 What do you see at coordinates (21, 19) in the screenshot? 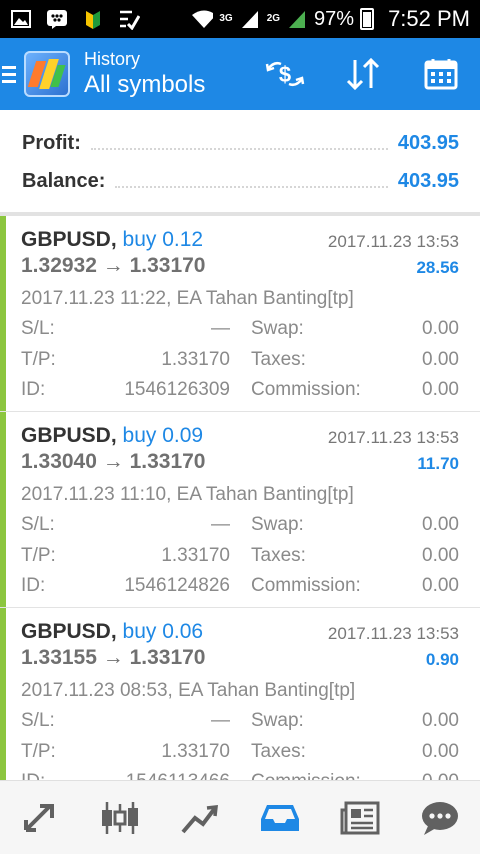
I see `image-icon` at bounding box center [21, 19].